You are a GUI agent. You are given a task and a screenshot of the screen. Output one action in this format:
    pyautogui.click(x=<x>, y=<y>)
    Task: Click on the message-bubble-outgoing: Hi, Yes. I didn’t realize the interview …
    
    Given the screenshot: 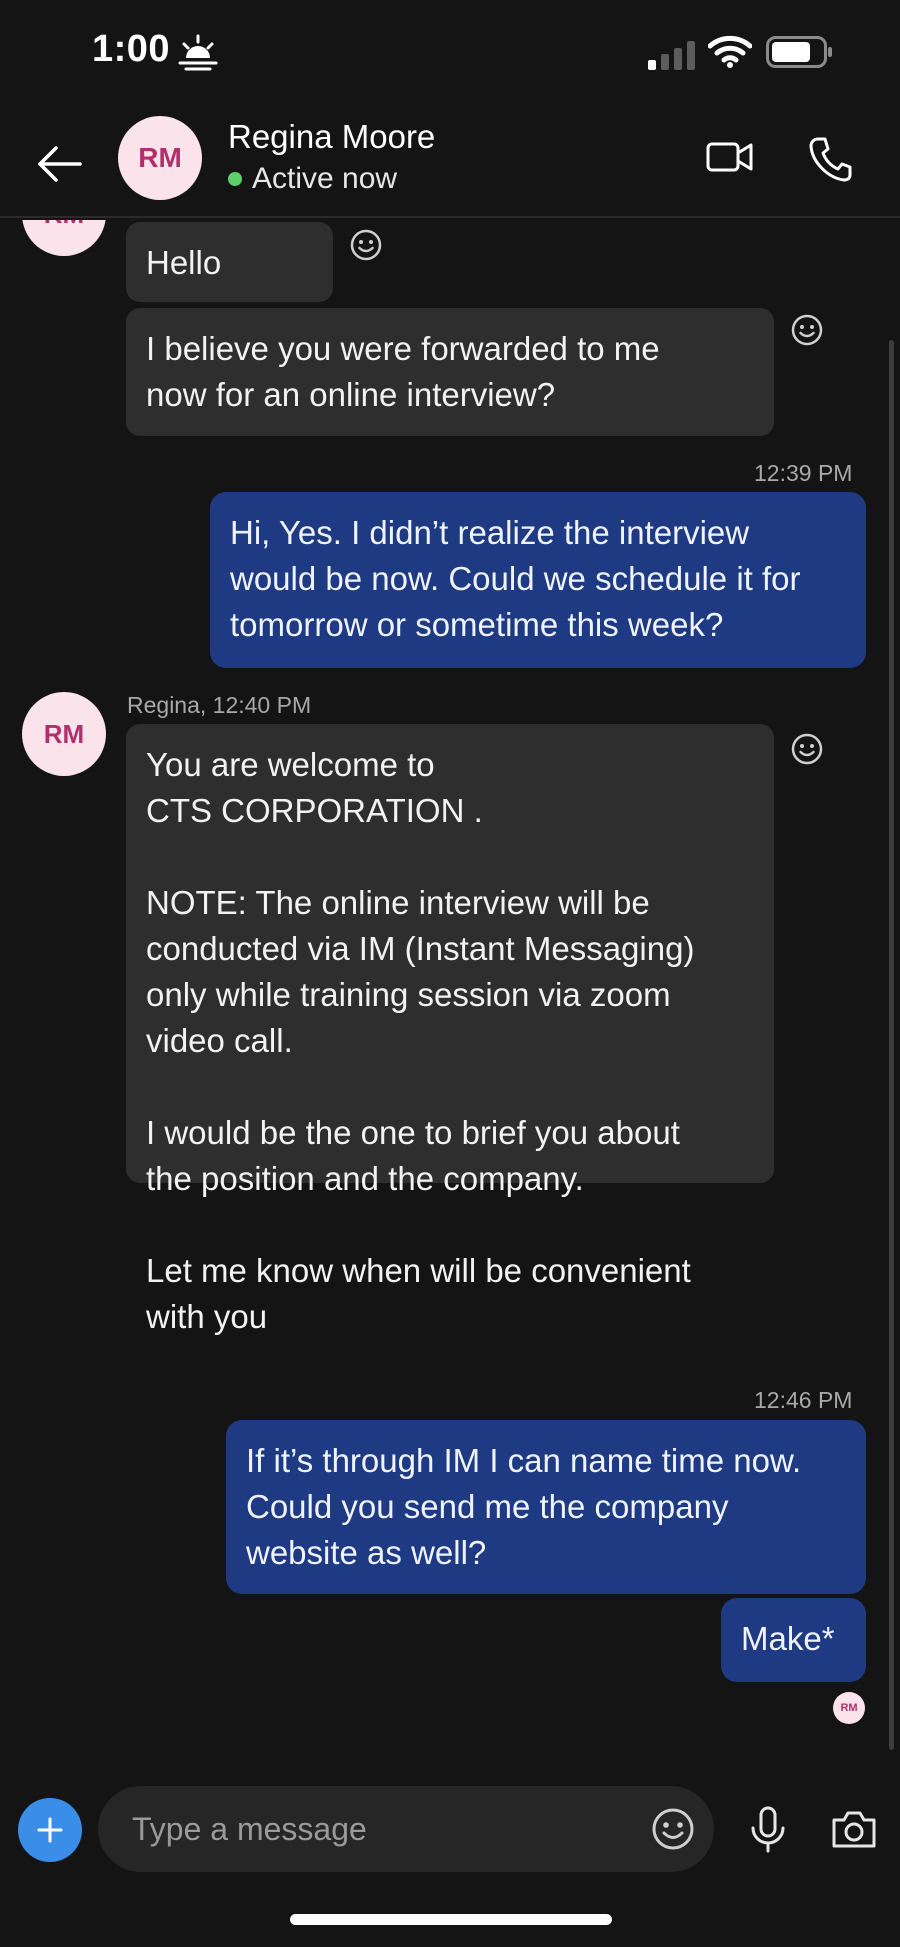 What is the action you would take?
    pyautogui.click(x=538, y=580)
    